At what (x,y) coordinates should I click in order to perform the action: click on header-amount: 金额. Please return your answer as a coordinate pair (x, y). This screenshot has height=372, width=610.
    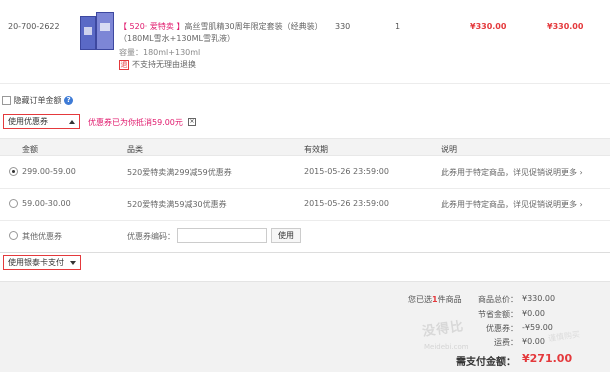
    Looking at the image, I should click on (30, 149).